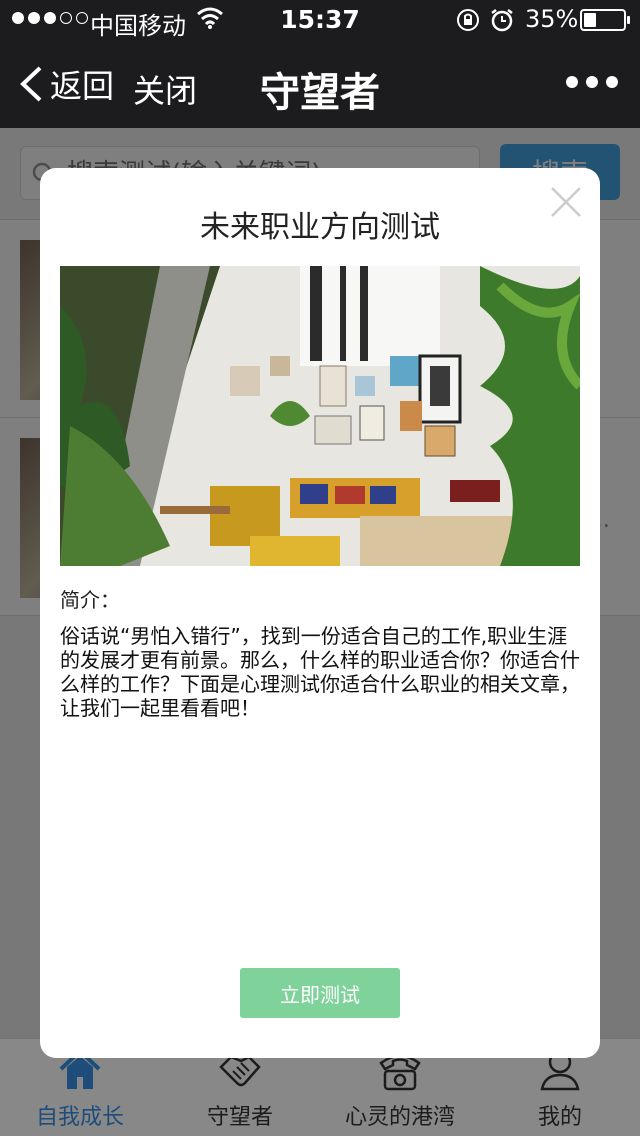  I want to click on start-test-button: 立即测试, so click(320, 993).